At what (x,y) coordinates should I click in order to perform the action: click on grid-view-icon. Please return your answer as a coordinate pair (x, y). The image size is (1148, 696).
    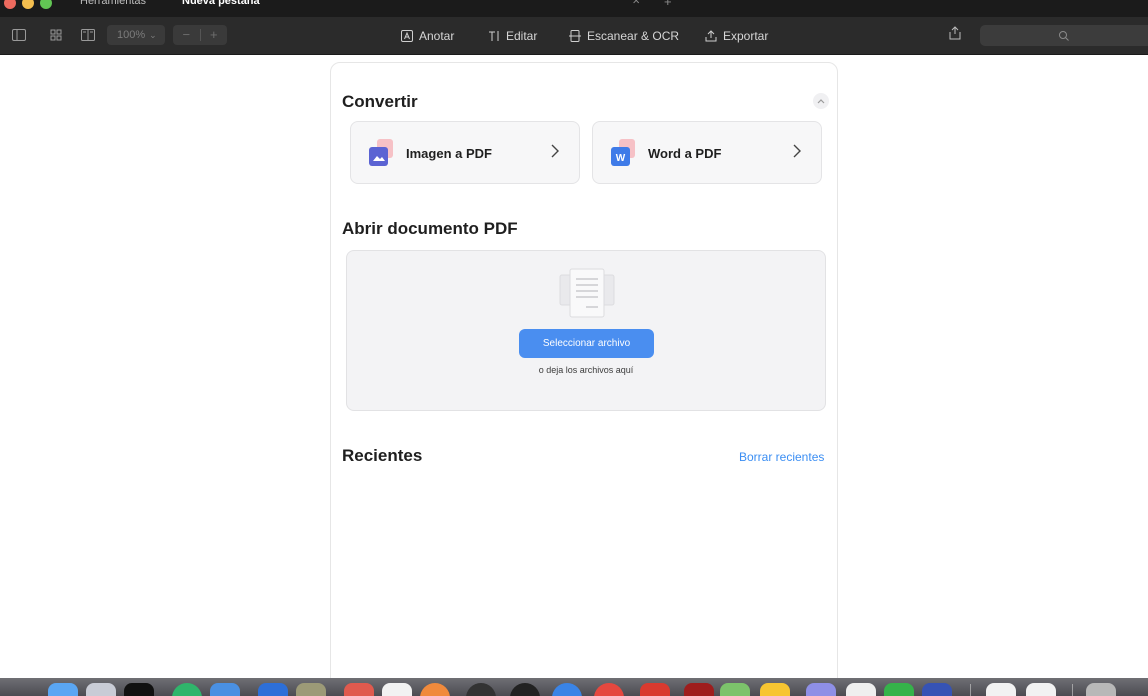
    Looking at the image, I should click on (56, 35).